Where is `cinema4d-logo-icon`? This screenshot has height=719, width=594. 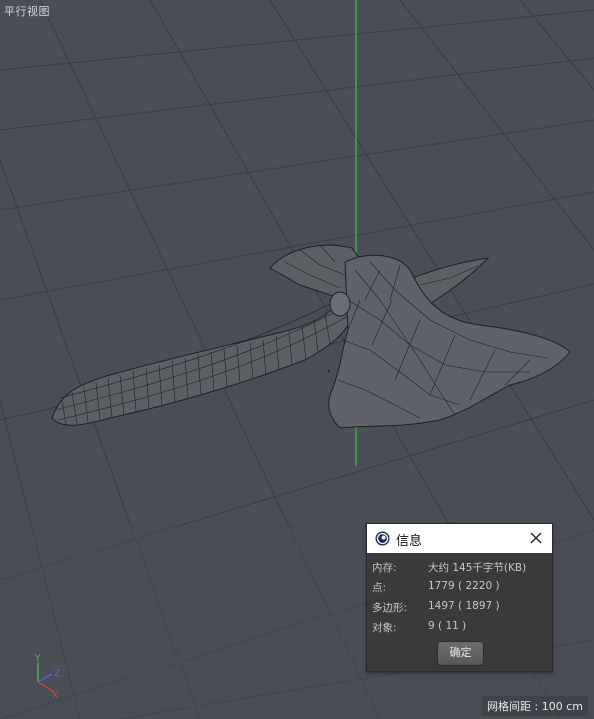 cinema4d-logo-icon is located at coordinates (382, 538).